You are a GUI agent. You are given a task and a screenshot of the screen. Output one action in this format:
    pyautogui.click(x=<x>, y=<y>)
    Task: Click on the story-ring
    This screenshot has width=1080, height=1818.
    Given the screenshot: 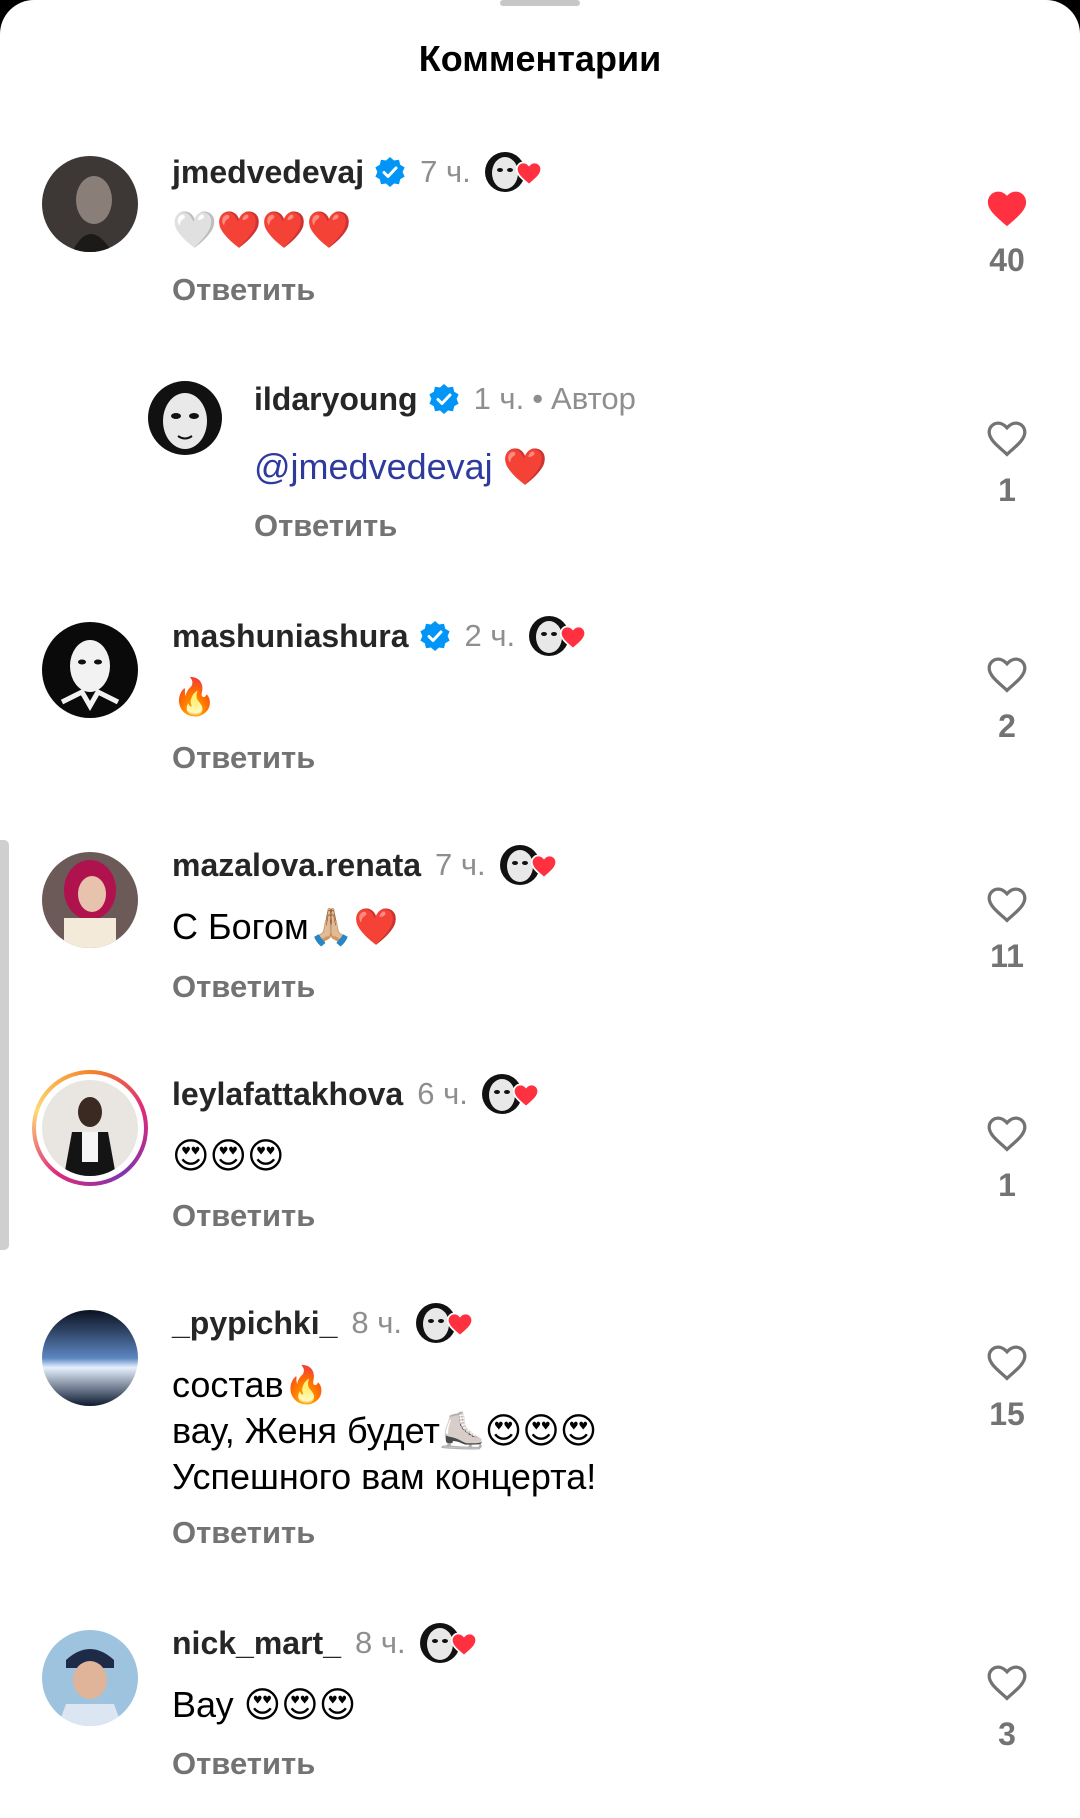 What is the action you would take?
    pyautogui.click(x=90, y=1128)
    